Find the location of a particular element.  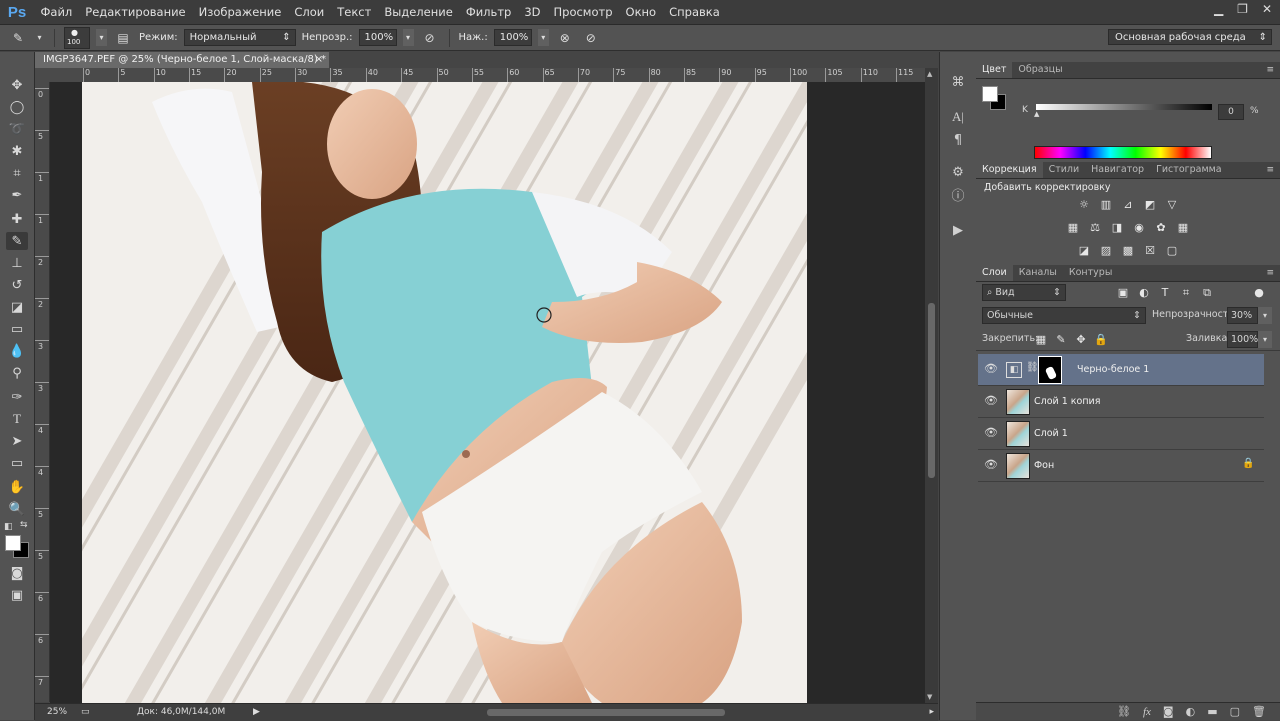

menu-image: Изображение is located at coordinates (240, 12).